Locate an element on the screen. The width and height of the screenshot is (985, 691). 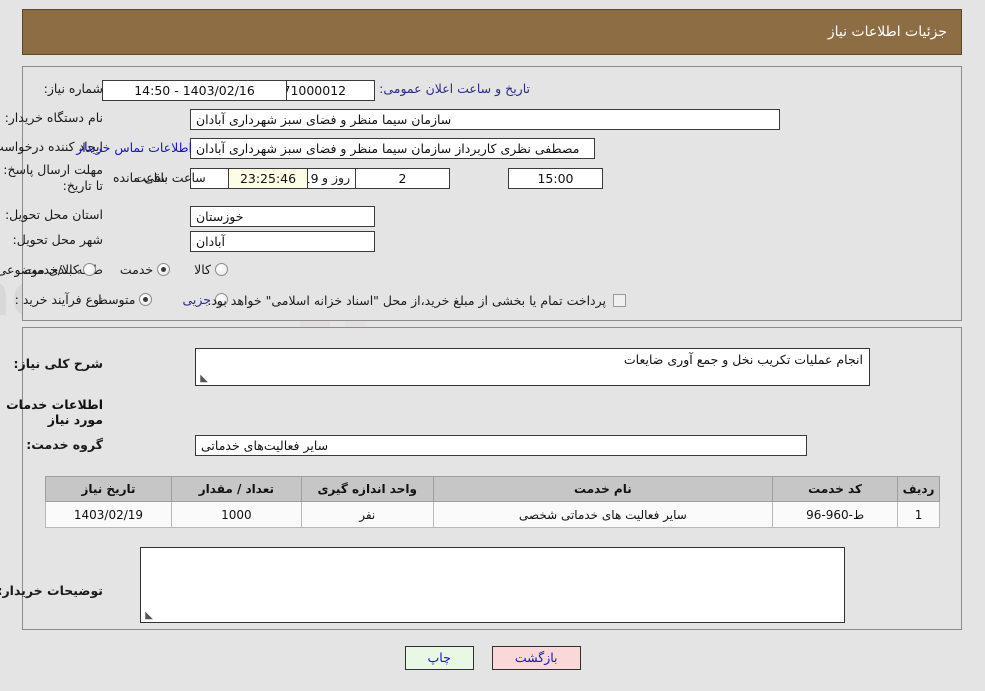
page-header: جزئیات اطلاعات نیاز is located at coordinates (492, 32).